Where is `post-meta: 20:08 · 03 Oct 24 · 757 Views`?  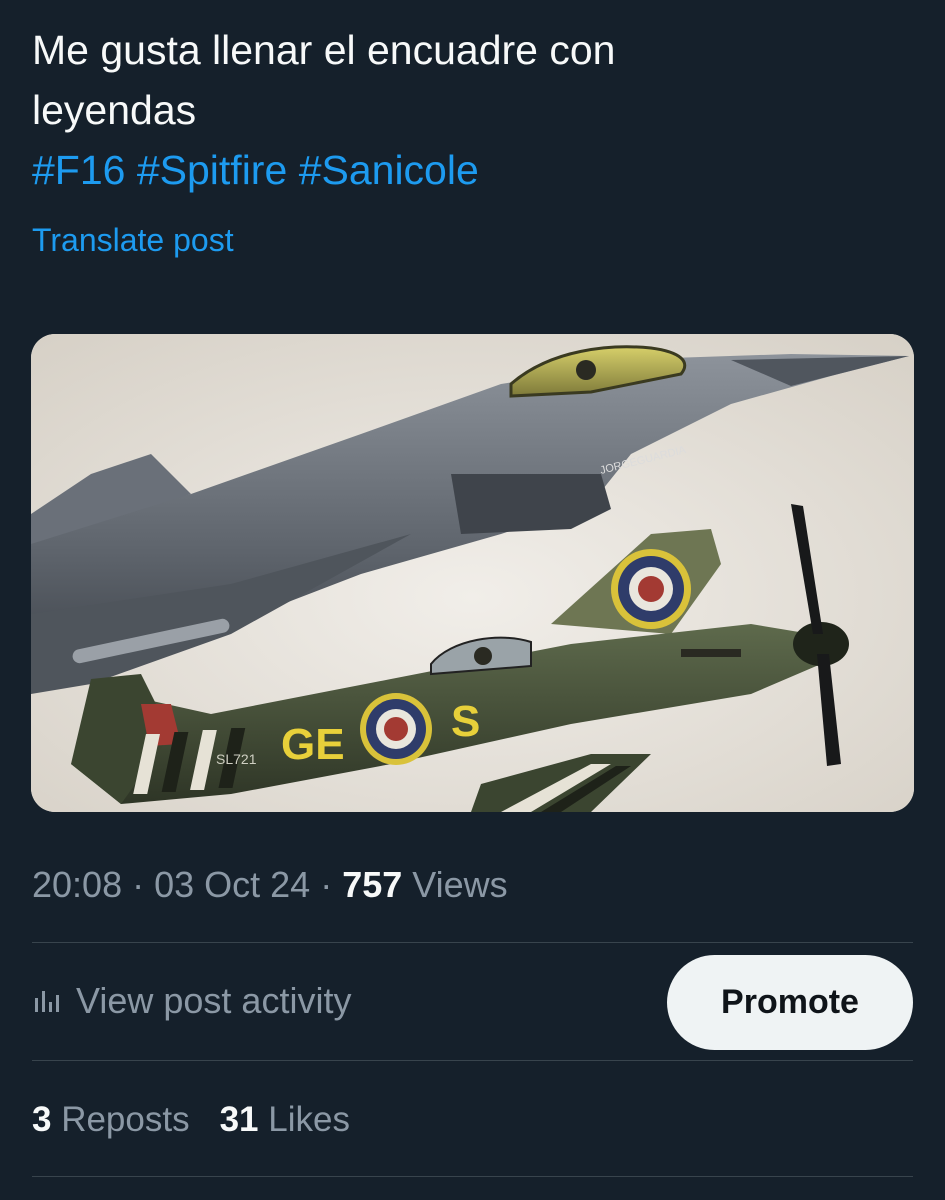 post-meta: 20:08 · 03 Oct 24 · 757 Views is located at coordinates (270, 885).